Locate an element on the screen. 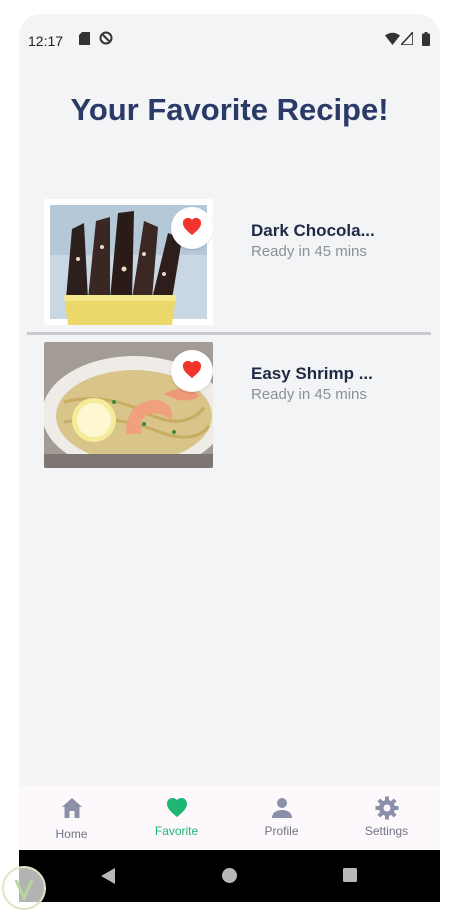 The width and height of the screenshot is (449, 913). nav-item-profile: Profile is located at coordinates (281, 818).